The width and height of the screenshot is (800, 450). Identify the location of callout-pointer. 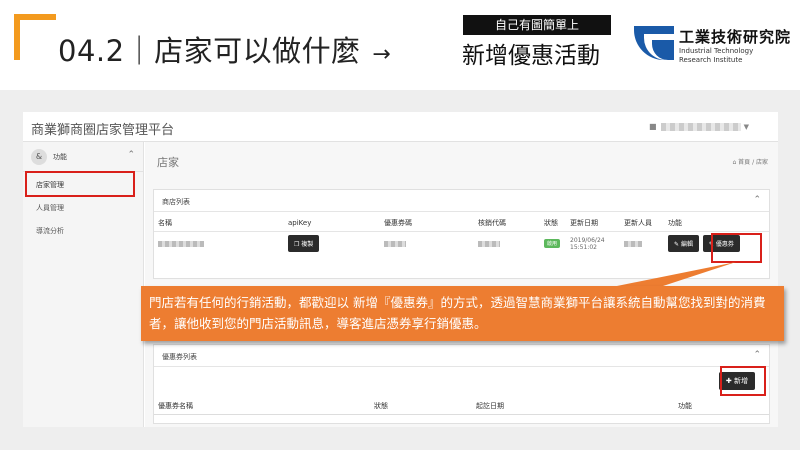
(674, 274).